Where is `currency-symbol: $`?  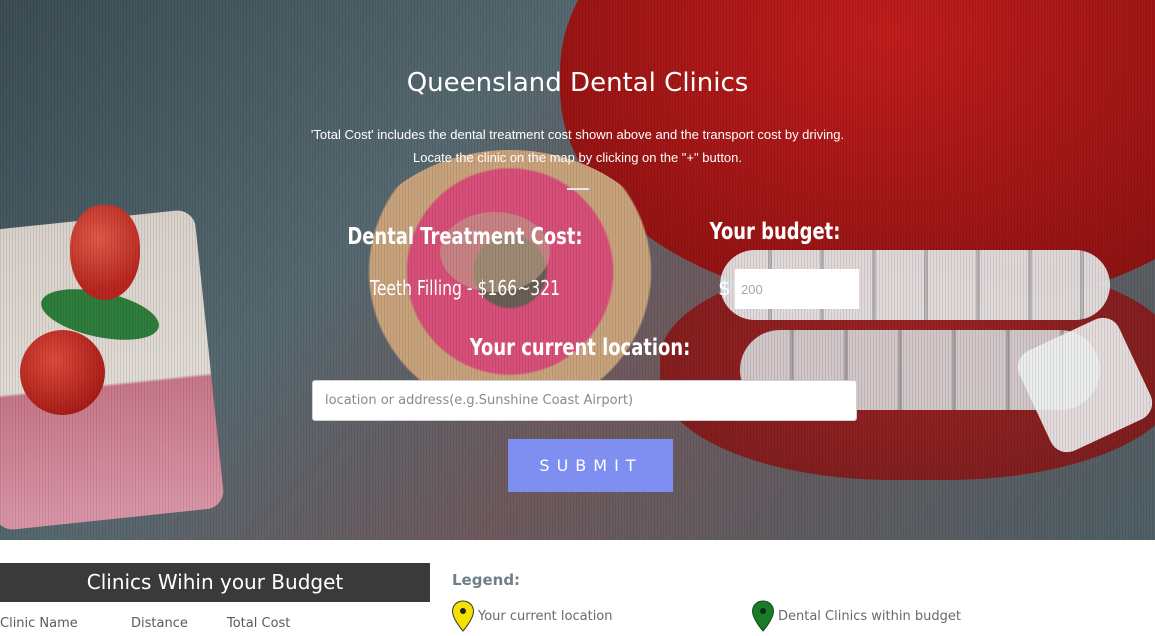
currency-symbol: $ is located at coordinates (724, 288).